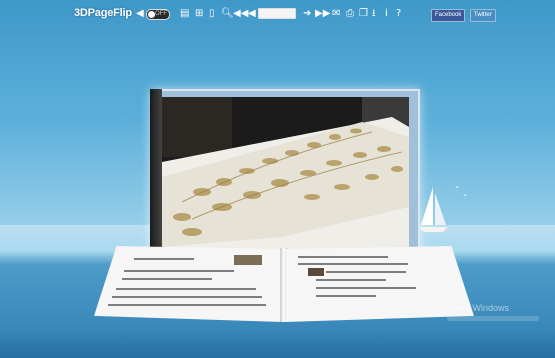 This screenshot has height=358, width=555. I want to click on sailboat-icon, so click(433, 209).